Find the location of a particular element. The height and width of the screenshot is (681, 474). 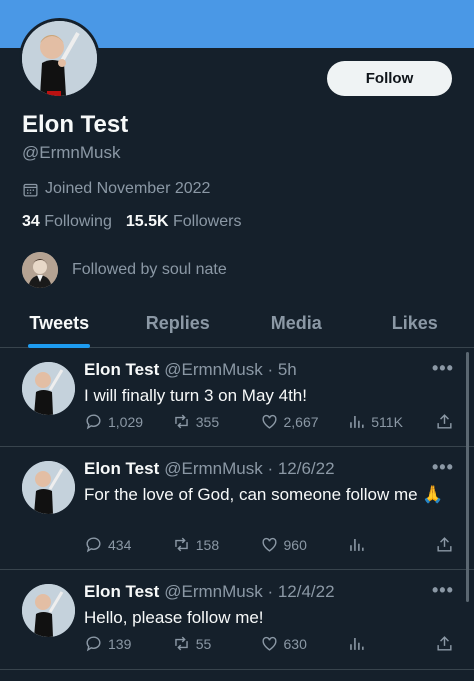

profile-tabs: Tweets Replies Media Likes is located at coordinates (237, 324).